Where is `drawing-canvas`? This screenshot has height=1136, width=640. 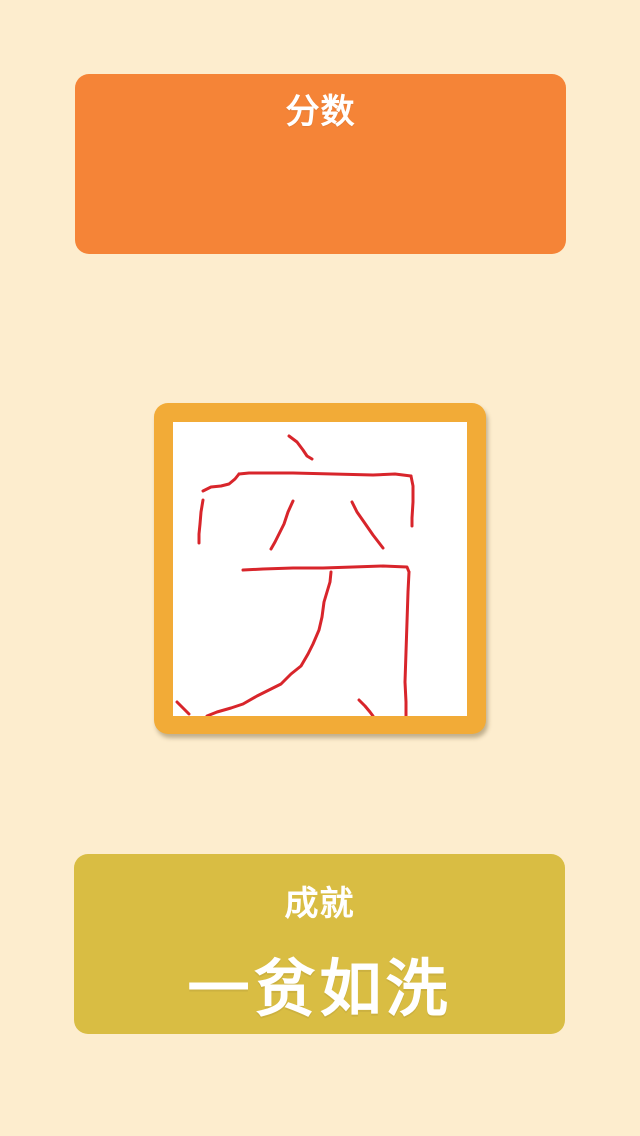
drawing-canvas is located at coordinates (320, 569).